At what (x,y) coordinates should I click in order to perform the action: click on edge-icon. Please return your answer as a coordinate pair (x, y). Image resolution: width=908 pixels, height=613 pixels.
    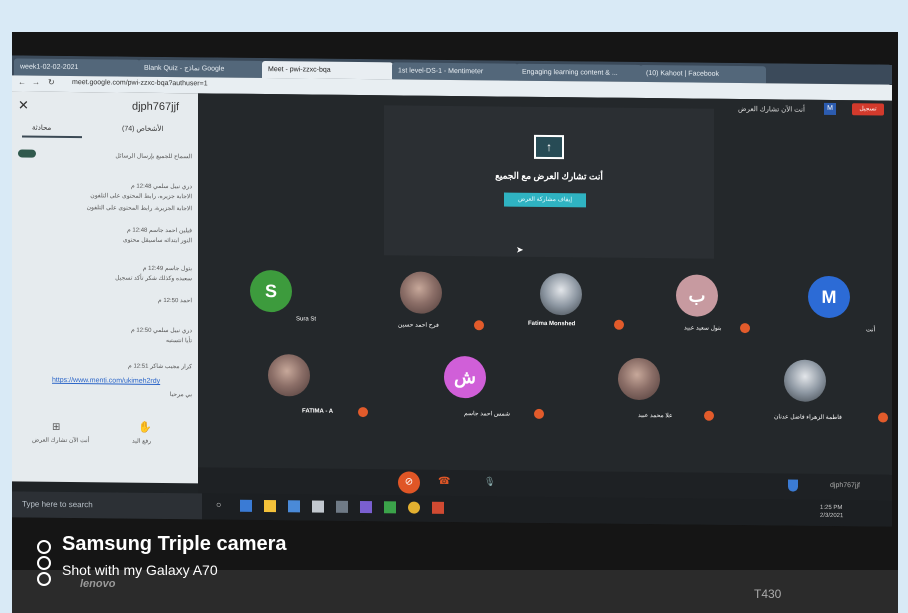
    Looking at the image, I should click on (246, 505).